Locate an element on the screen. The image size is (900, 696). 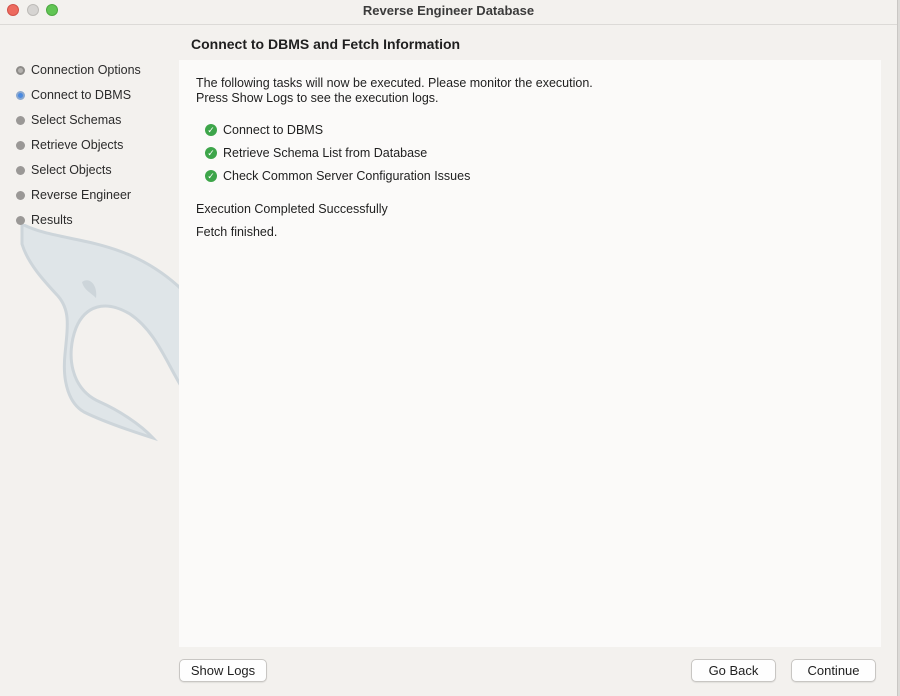
title-bar: Reverse Engineer Database is located at coordinates (448, 12).